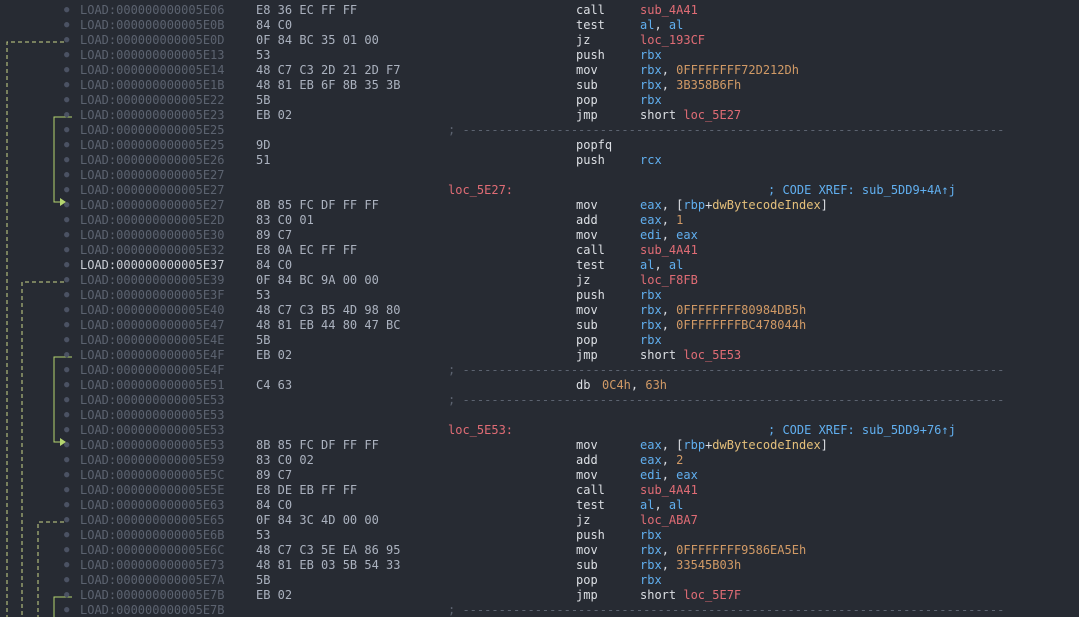 The width and height of the screenshot is (1079, 617). What do you see at coordinates (152, 25) in the screenshot?
I see `line-address: LOAD:000000000005E0B` at bounding box center [152, 25].